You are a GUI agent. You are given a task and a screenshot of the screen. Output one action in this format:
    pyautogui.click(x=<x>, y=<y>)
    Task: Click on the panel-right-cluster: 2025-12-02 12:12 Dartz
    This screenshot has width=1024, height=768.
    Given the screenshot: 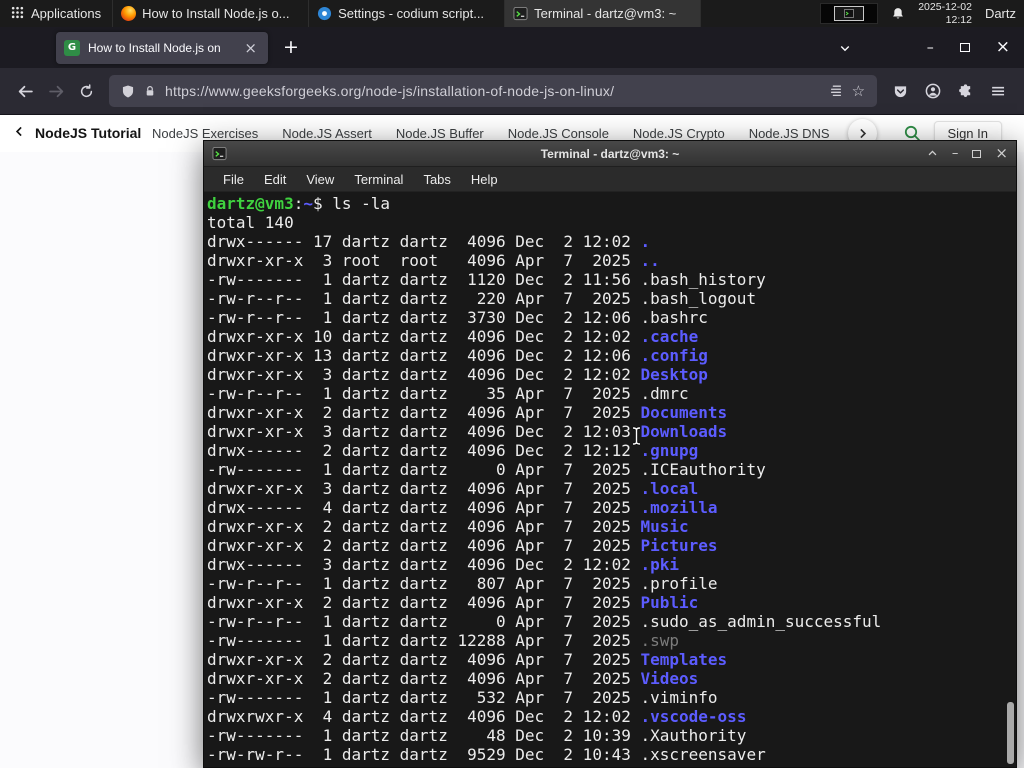 What is the action you would take?
    pyautogui.click(x=922, y=13)
    